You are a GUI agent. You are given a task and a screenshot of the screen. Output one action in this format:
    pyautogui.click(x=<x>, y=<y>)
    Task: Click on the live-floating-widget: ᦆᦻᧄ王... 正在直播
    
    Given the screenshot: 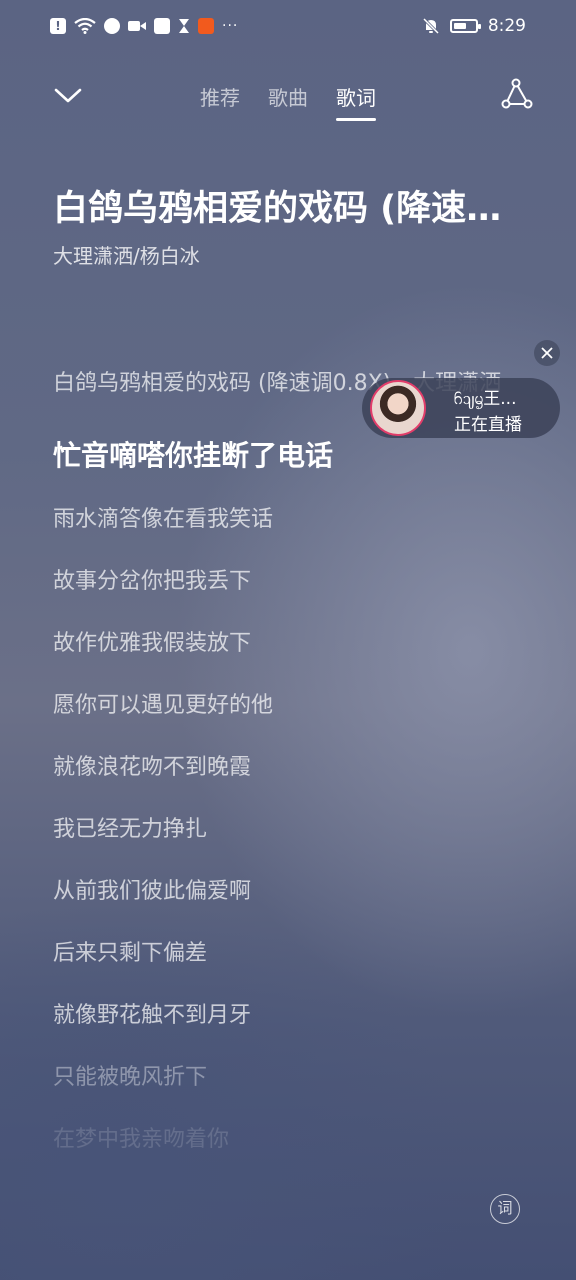 What is the action you would take?
    pyautogui.click(x=461, y=408)
    